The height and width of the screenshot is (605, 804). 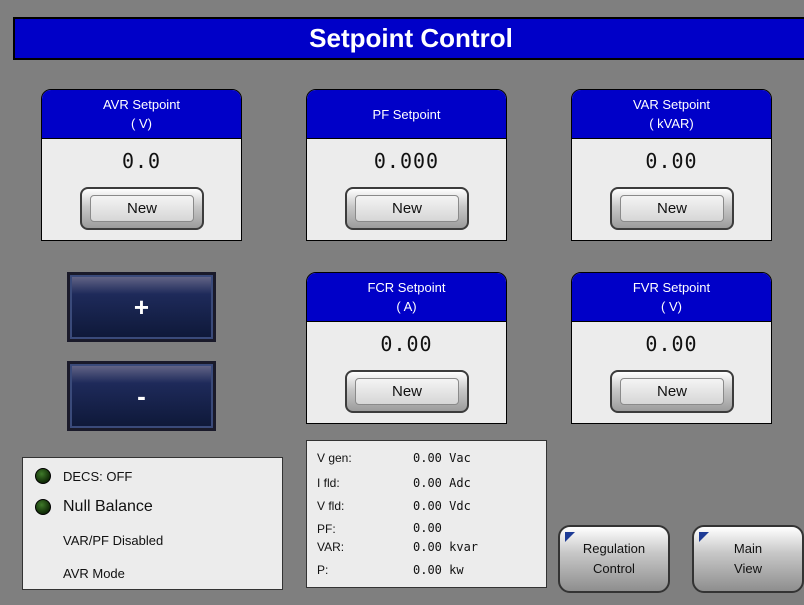 I want to click on avr-setpoint-title: AVR Setpoint, so click(x=141, y=104).